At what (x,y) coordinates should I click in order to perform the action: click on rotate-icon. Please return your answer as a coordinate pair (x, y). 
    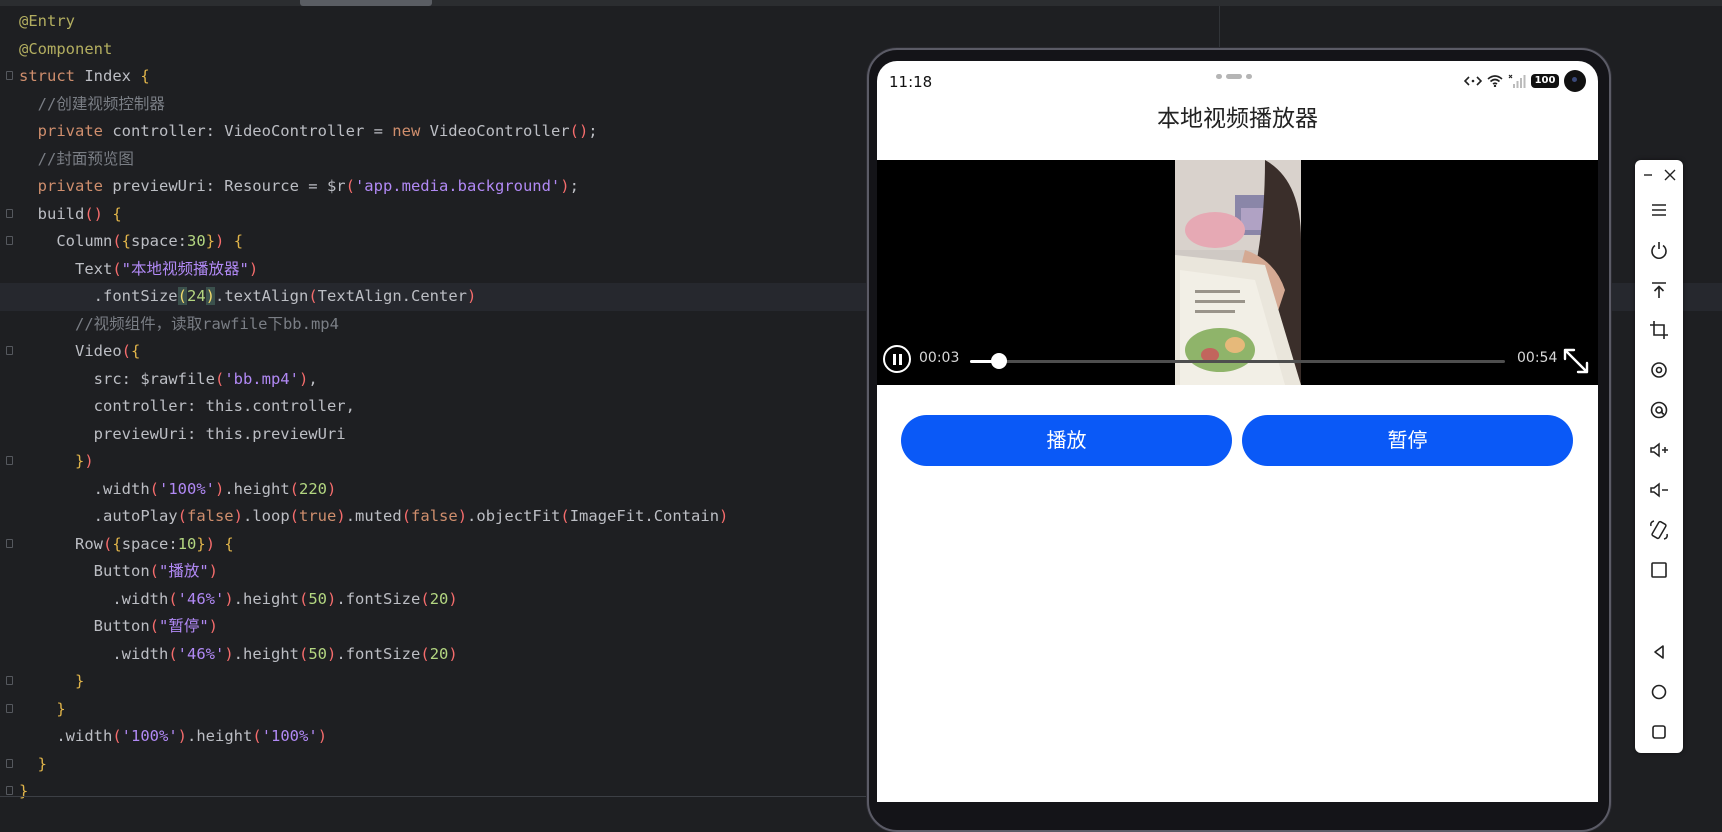
    Looking at the image, I should click on (1659, 370).